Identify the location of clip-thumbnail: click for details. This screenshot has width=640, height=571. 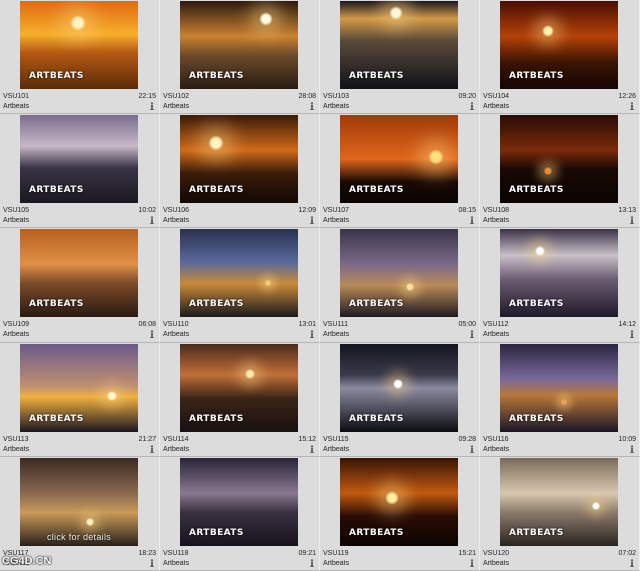
(79, 501).